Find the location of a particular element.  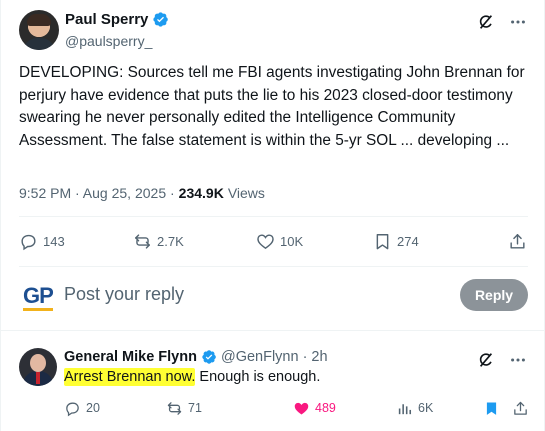

reply-action: 20 is located at coordinates (104, 408).